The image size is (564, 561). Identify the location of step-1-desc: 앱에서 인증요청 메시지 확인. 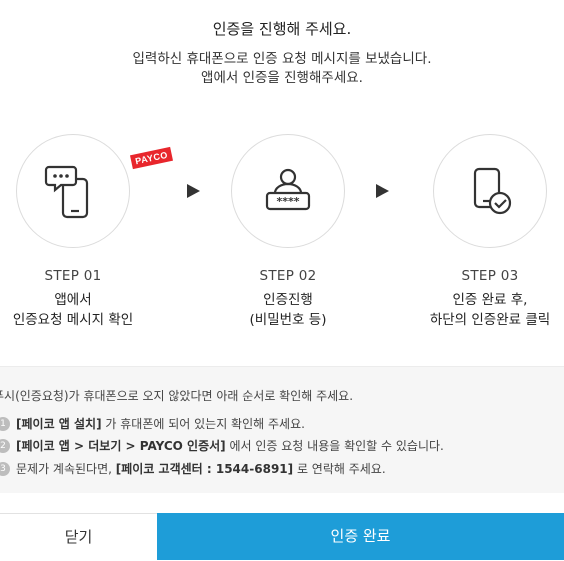
(86, 310).